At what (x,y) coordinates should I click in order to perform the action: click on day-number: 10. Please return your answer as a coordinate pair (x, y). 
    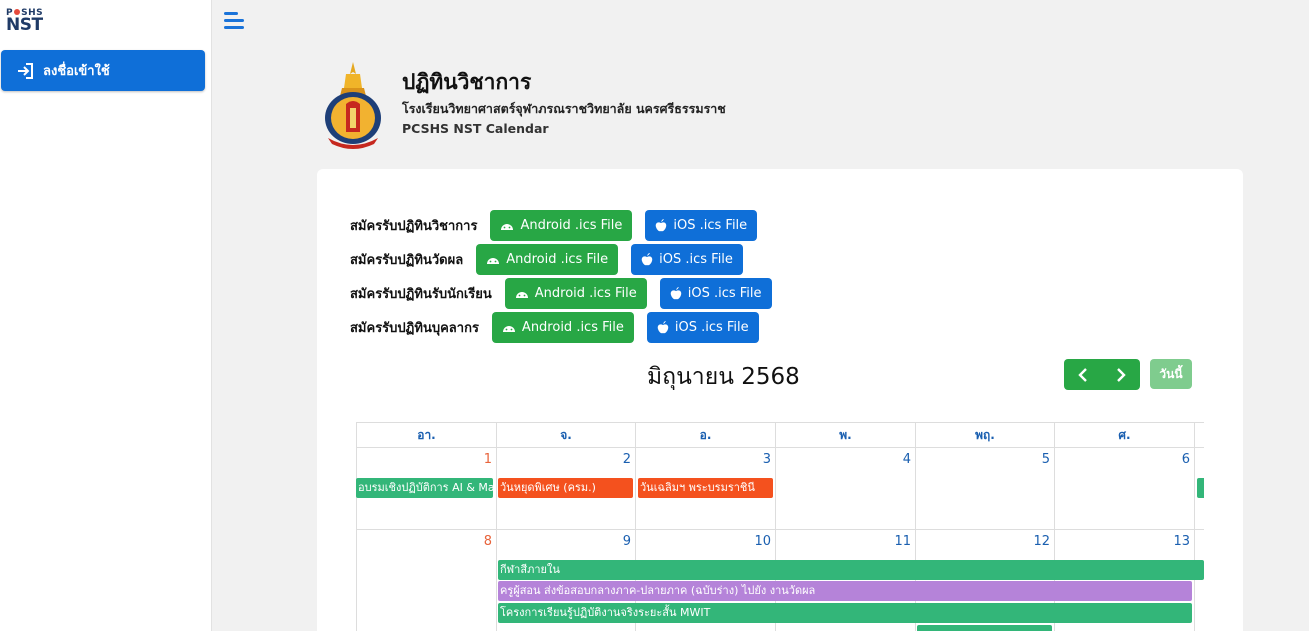
    Looking at the image, I should click on (762, 541).